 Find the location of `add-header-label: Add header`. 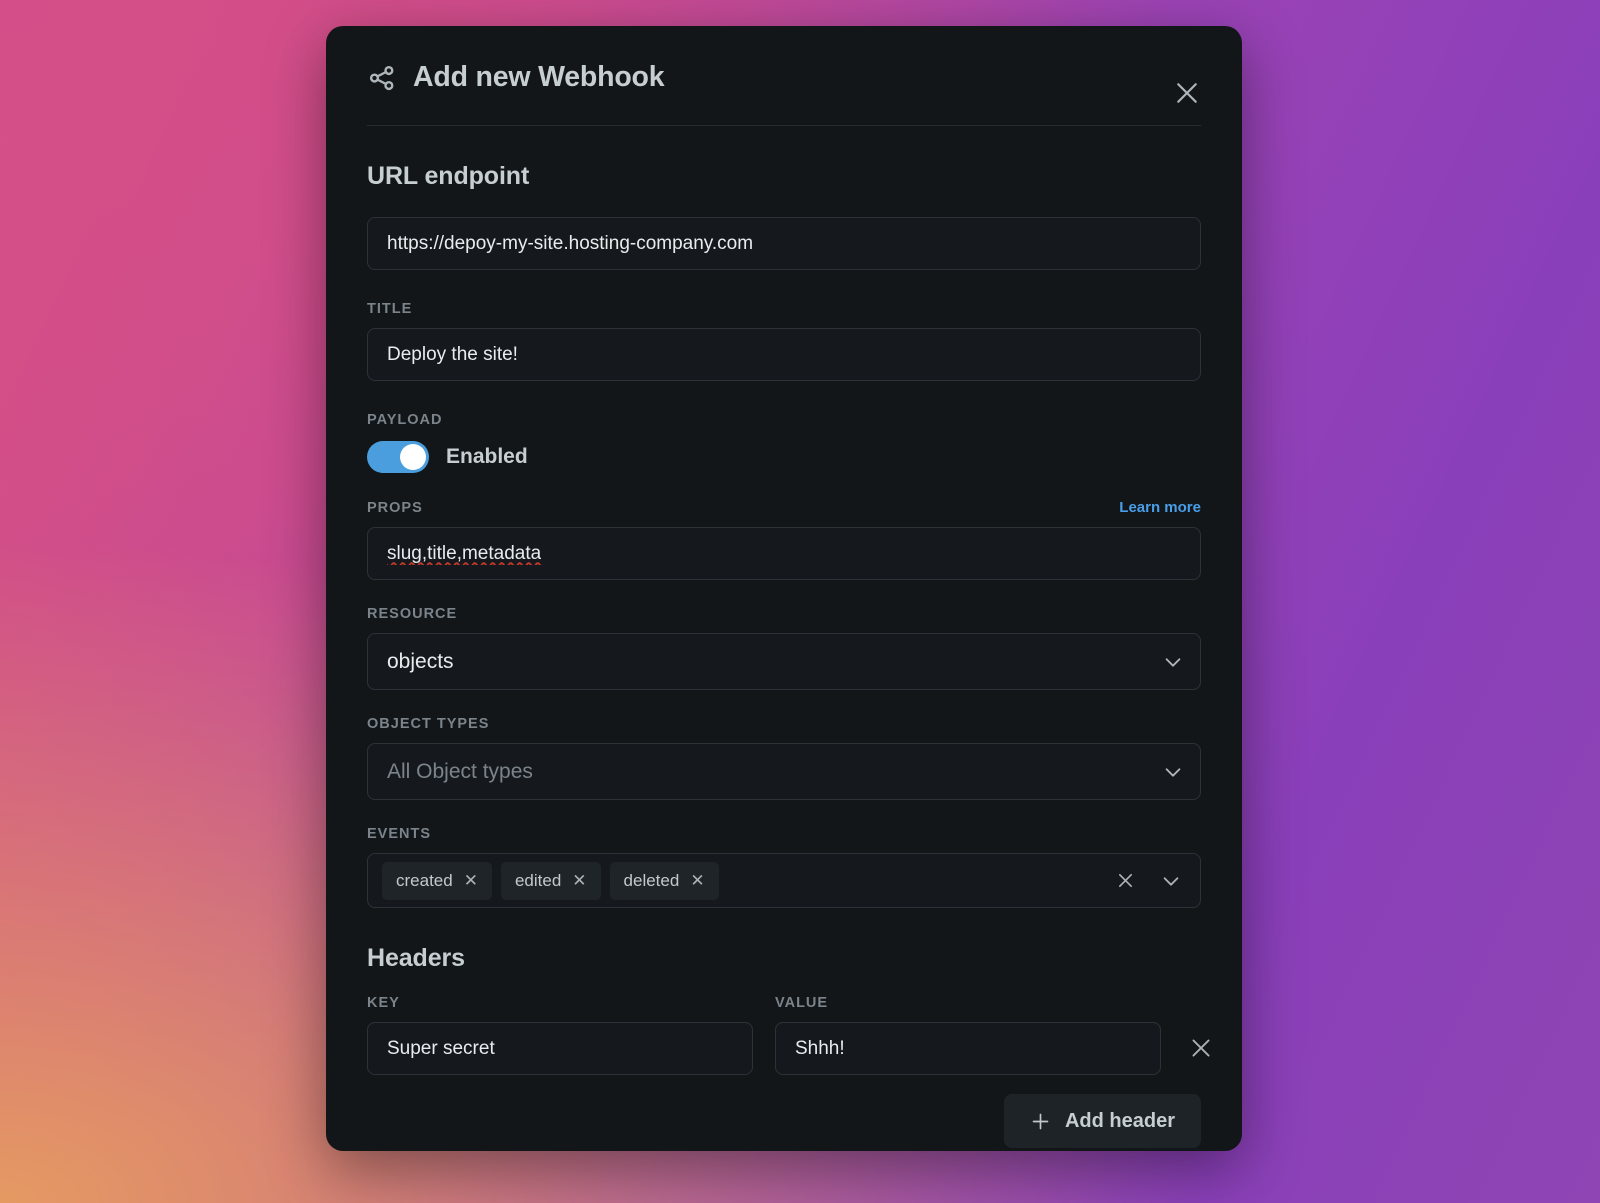

add-header-label: Add header is located at coordinates (1119, 1120).